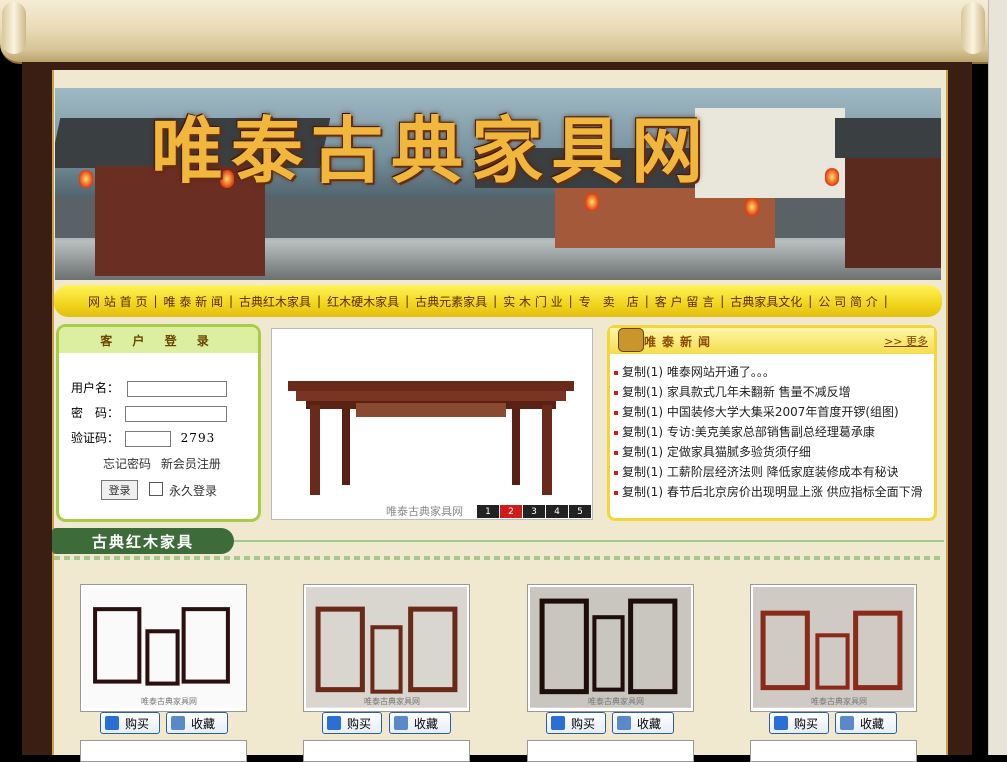 The width and height of the screenshot is (1007, 762). What do you see at coordinates (95, 413) in the screenshot?
I see `password-label: 密 码：` at bounding box center [95, 413].